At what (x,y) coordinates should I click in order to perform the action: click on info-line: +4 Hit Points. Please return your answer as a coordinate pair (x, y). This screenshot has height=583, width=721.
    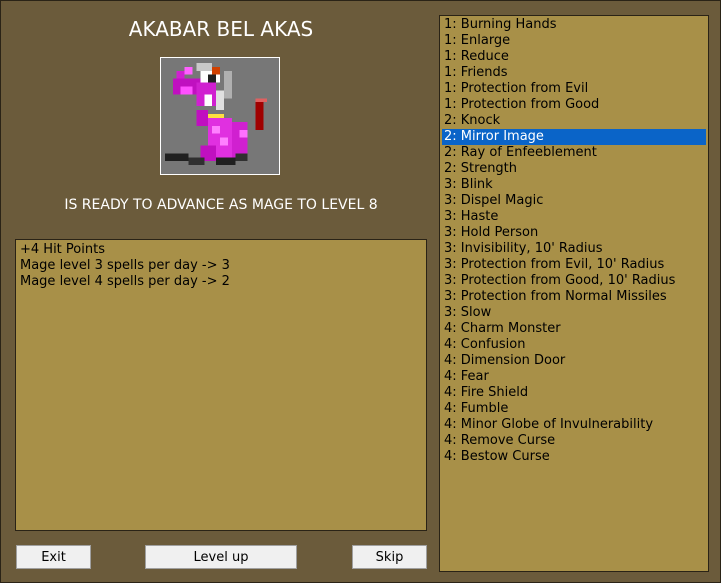
    Looking at the image, I should click on (62, 249).